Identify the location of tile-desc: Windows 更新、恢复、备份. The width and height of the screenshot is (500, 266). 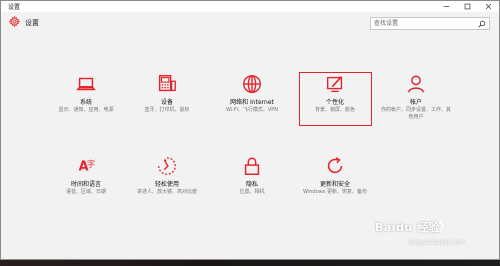
(335, 192).